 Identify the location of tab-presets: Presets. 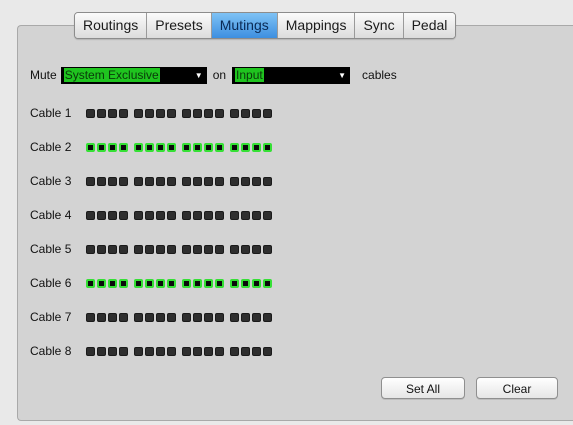
(179, 25).